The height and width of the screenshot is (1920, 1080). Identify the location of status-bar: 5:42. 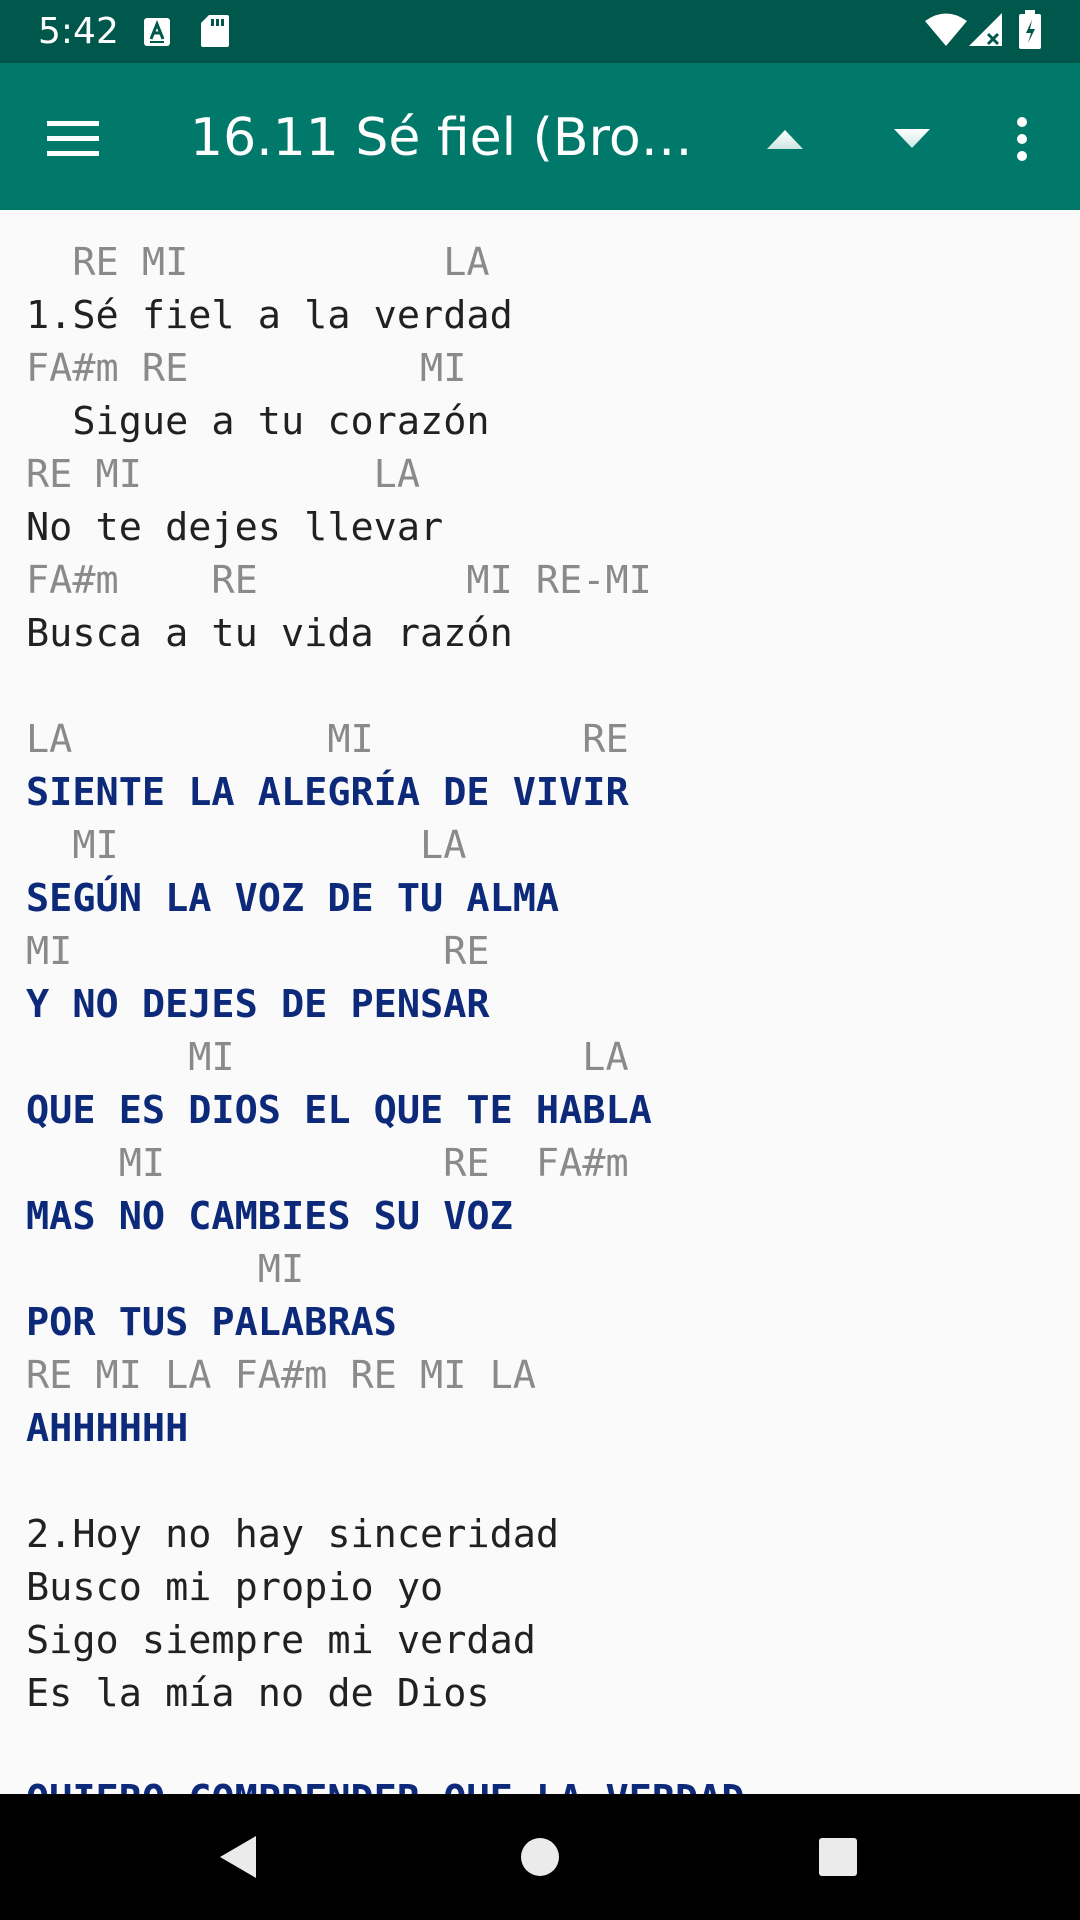
(540, 31).